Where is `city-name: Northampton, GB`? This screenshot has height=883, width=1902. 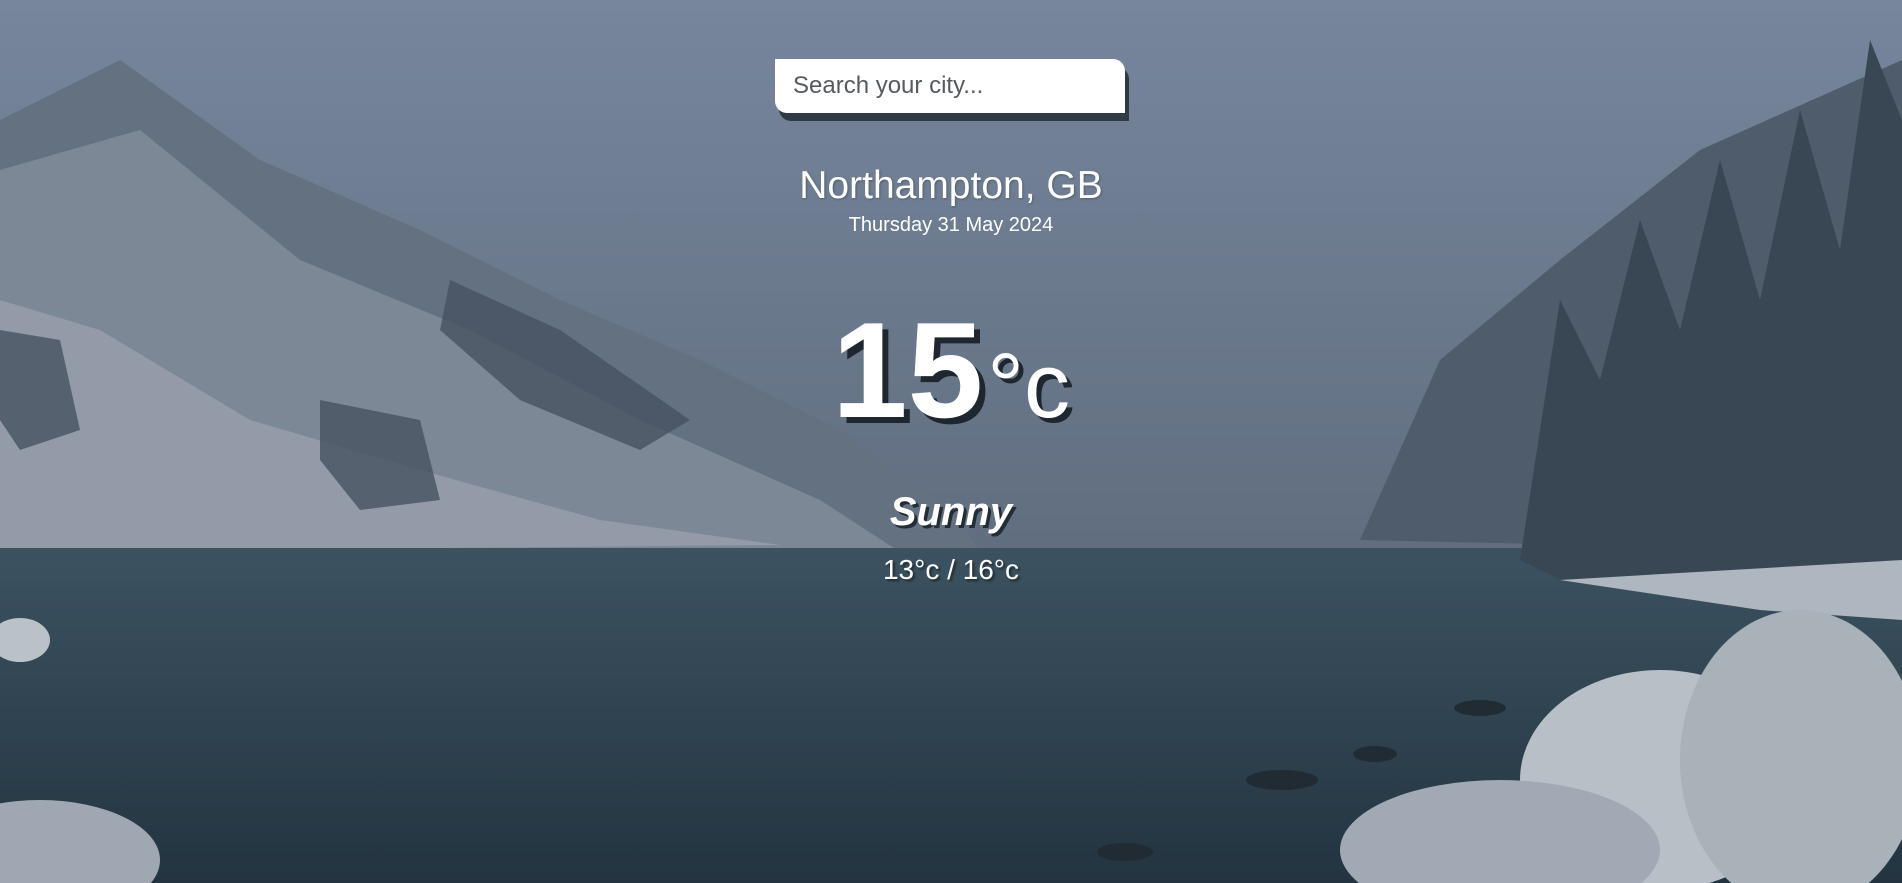 city-name: Northampton, GB is located at coordinates (951, 185).